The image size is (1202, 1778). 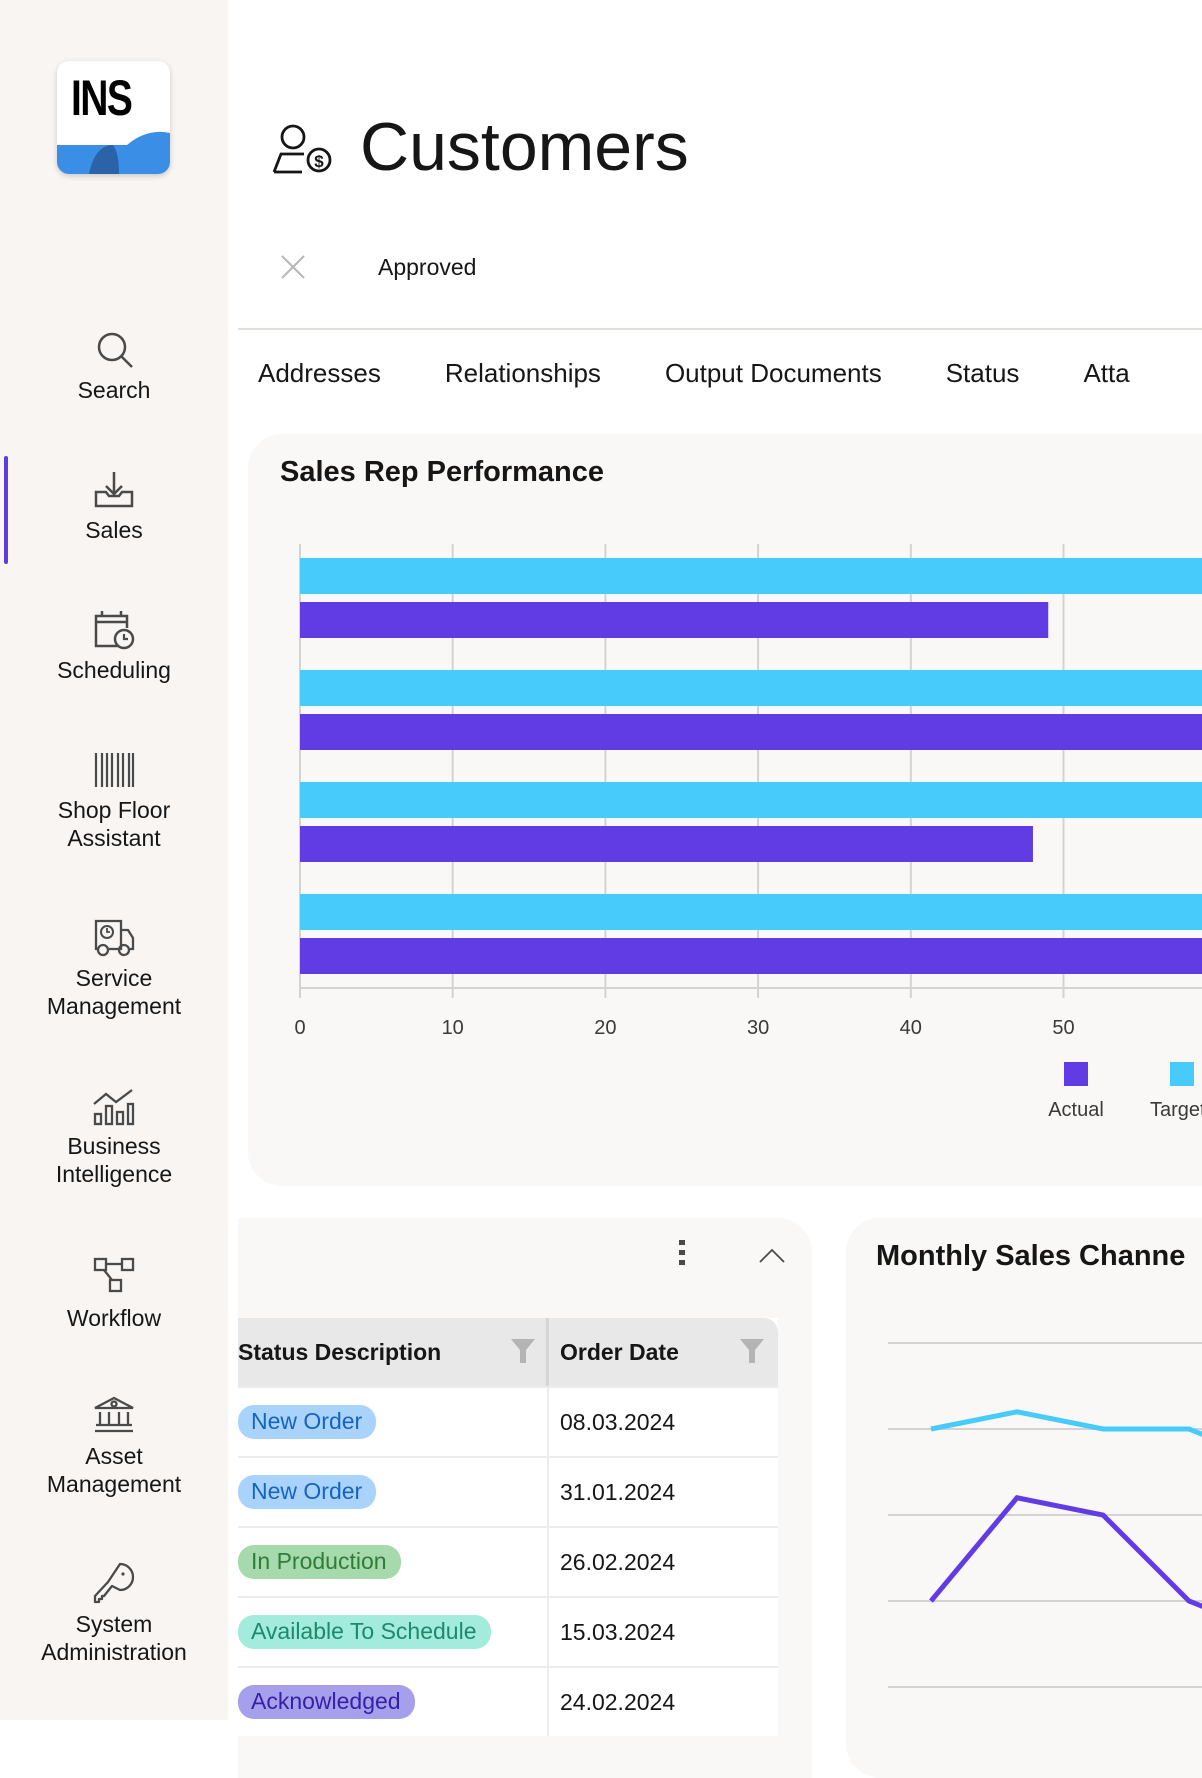 What do you see at coordinates (1065, 1552) in the screenshot?
I see `line-series-actual` at bounding box center [1065, 1552].